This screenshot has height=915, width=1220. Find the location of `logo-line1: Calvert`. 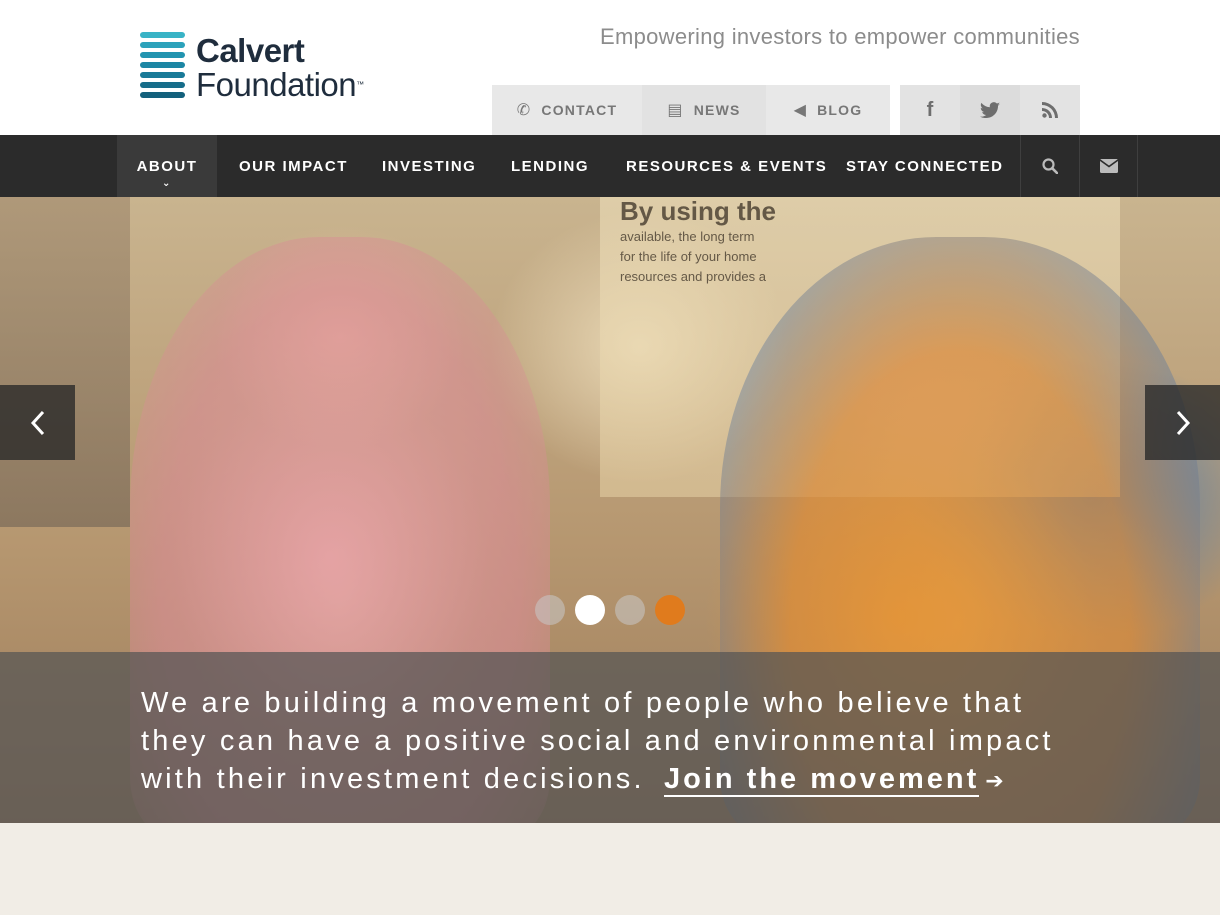

logo-line1: Calvert is located at coordinates (250, 50).